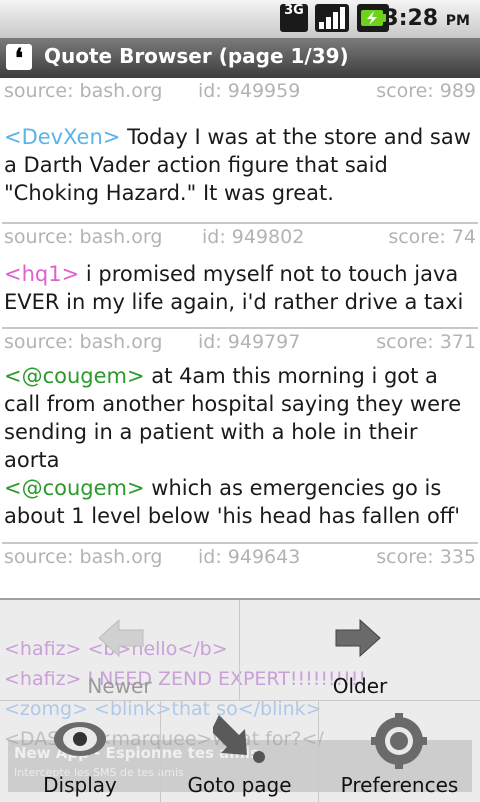  I want to click on arrow-left-icon, so click(121, 638).